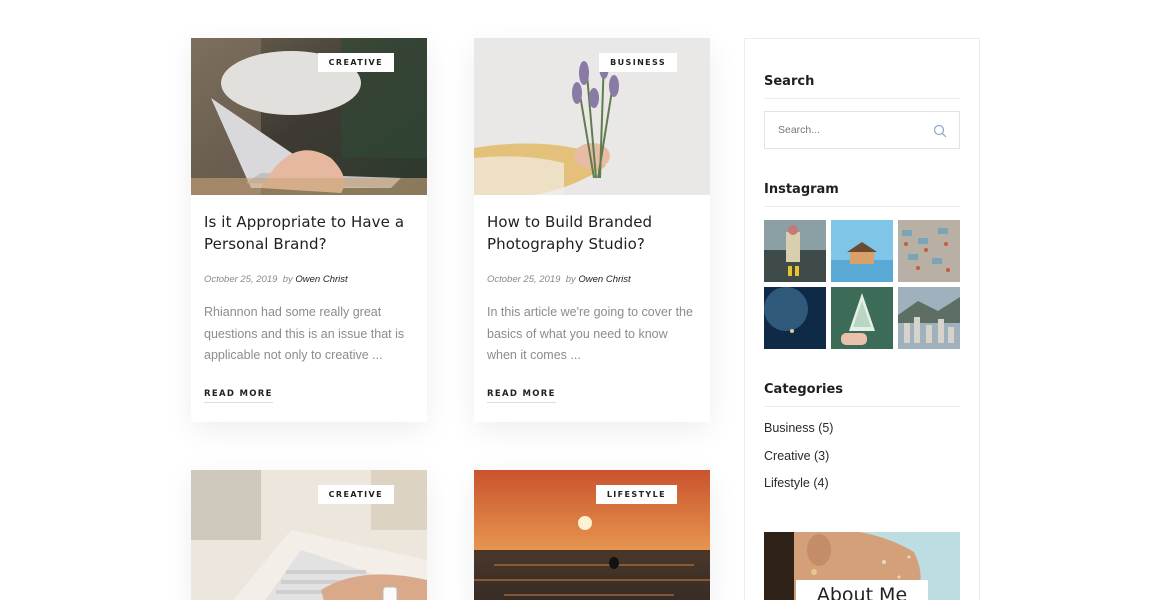  I want to click on categories-widget-title: Categories, so click(862, 394).